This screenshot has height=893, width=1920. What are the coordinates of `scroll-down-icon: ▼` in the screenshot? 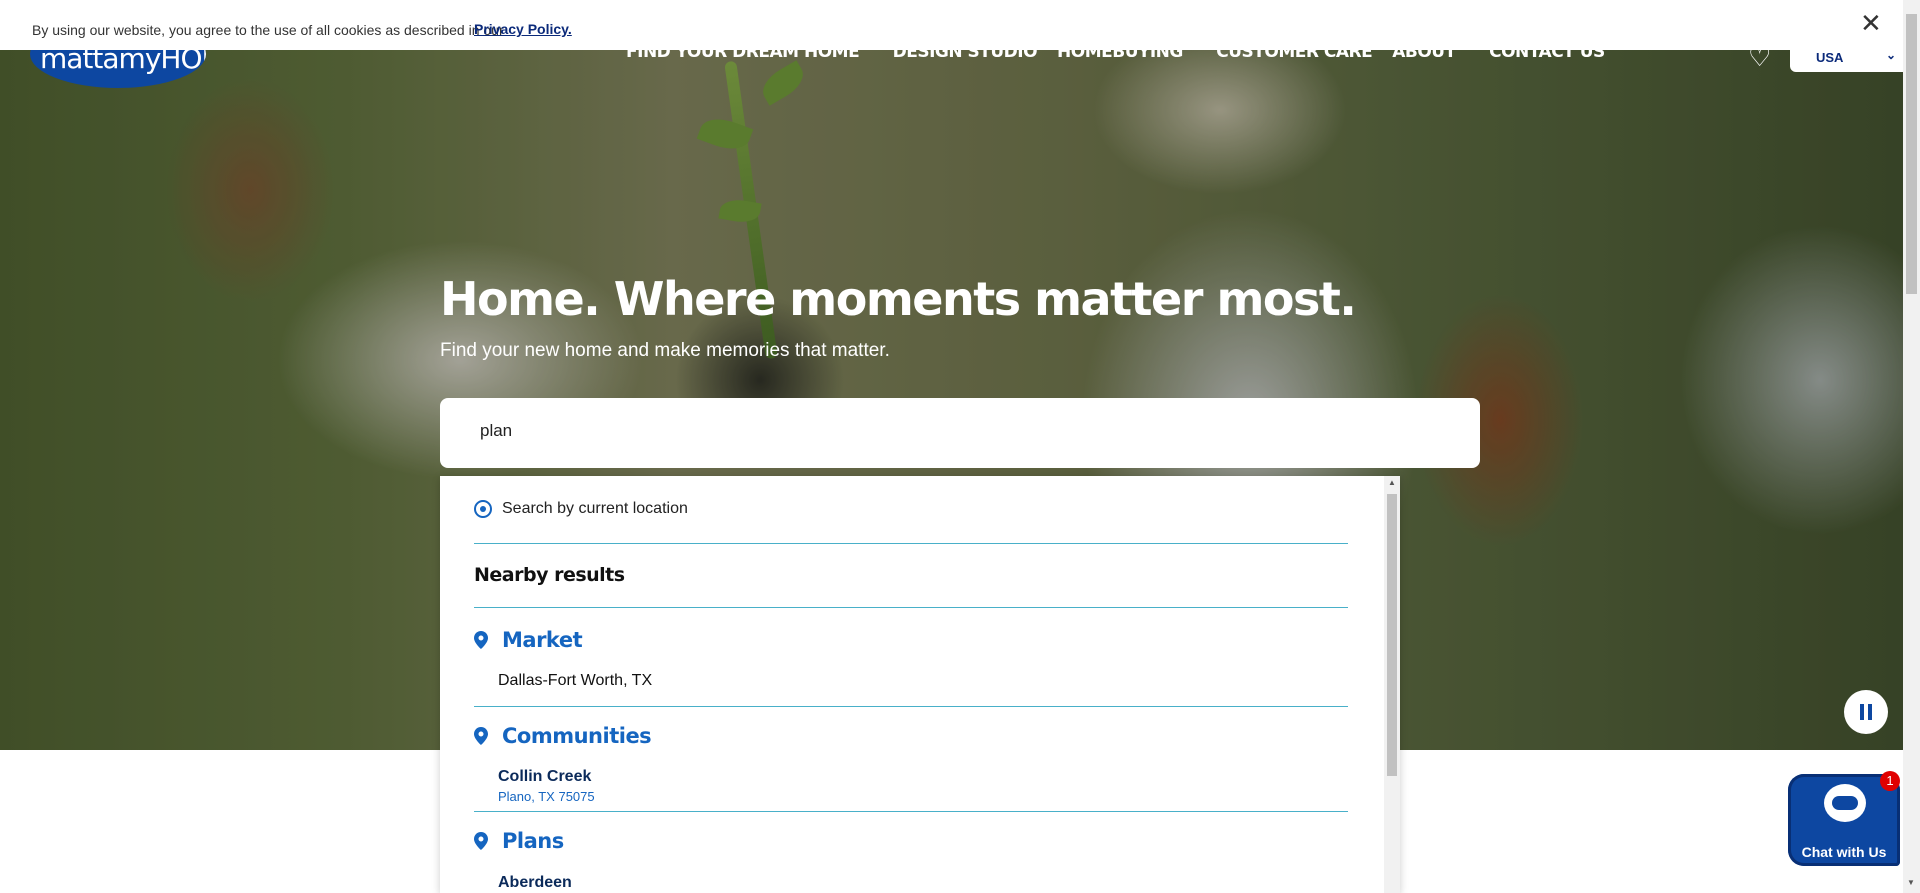 It's located at (1911, 882).